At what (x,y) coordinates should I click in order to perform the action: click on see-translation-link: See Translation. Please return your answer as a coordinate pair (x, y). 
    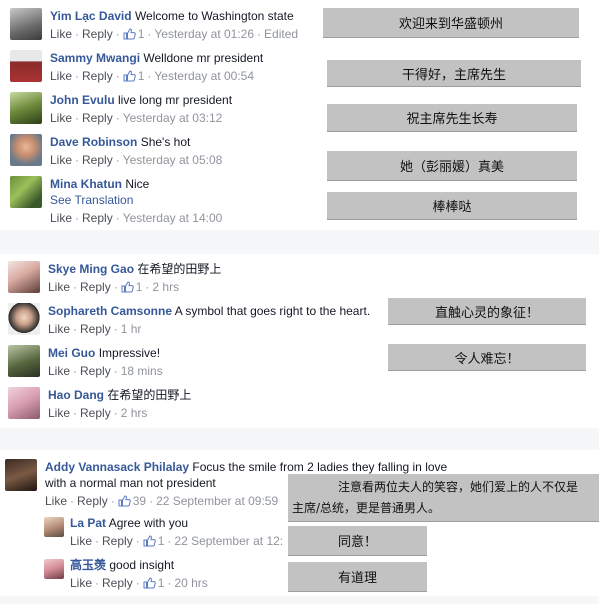
    Looking at the image, I should click on (136, 200).